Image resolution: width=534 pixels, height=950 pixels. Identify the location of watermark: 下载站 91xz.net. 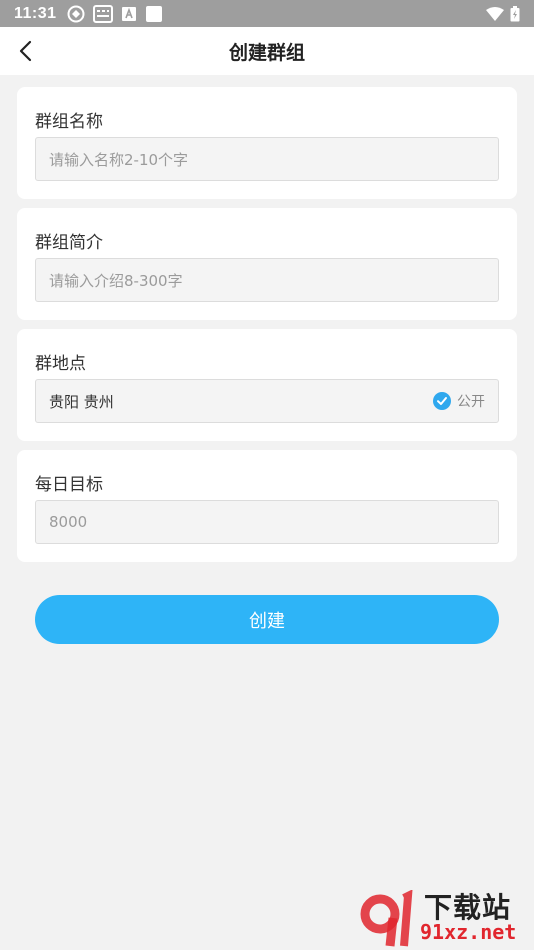
(445, 917).